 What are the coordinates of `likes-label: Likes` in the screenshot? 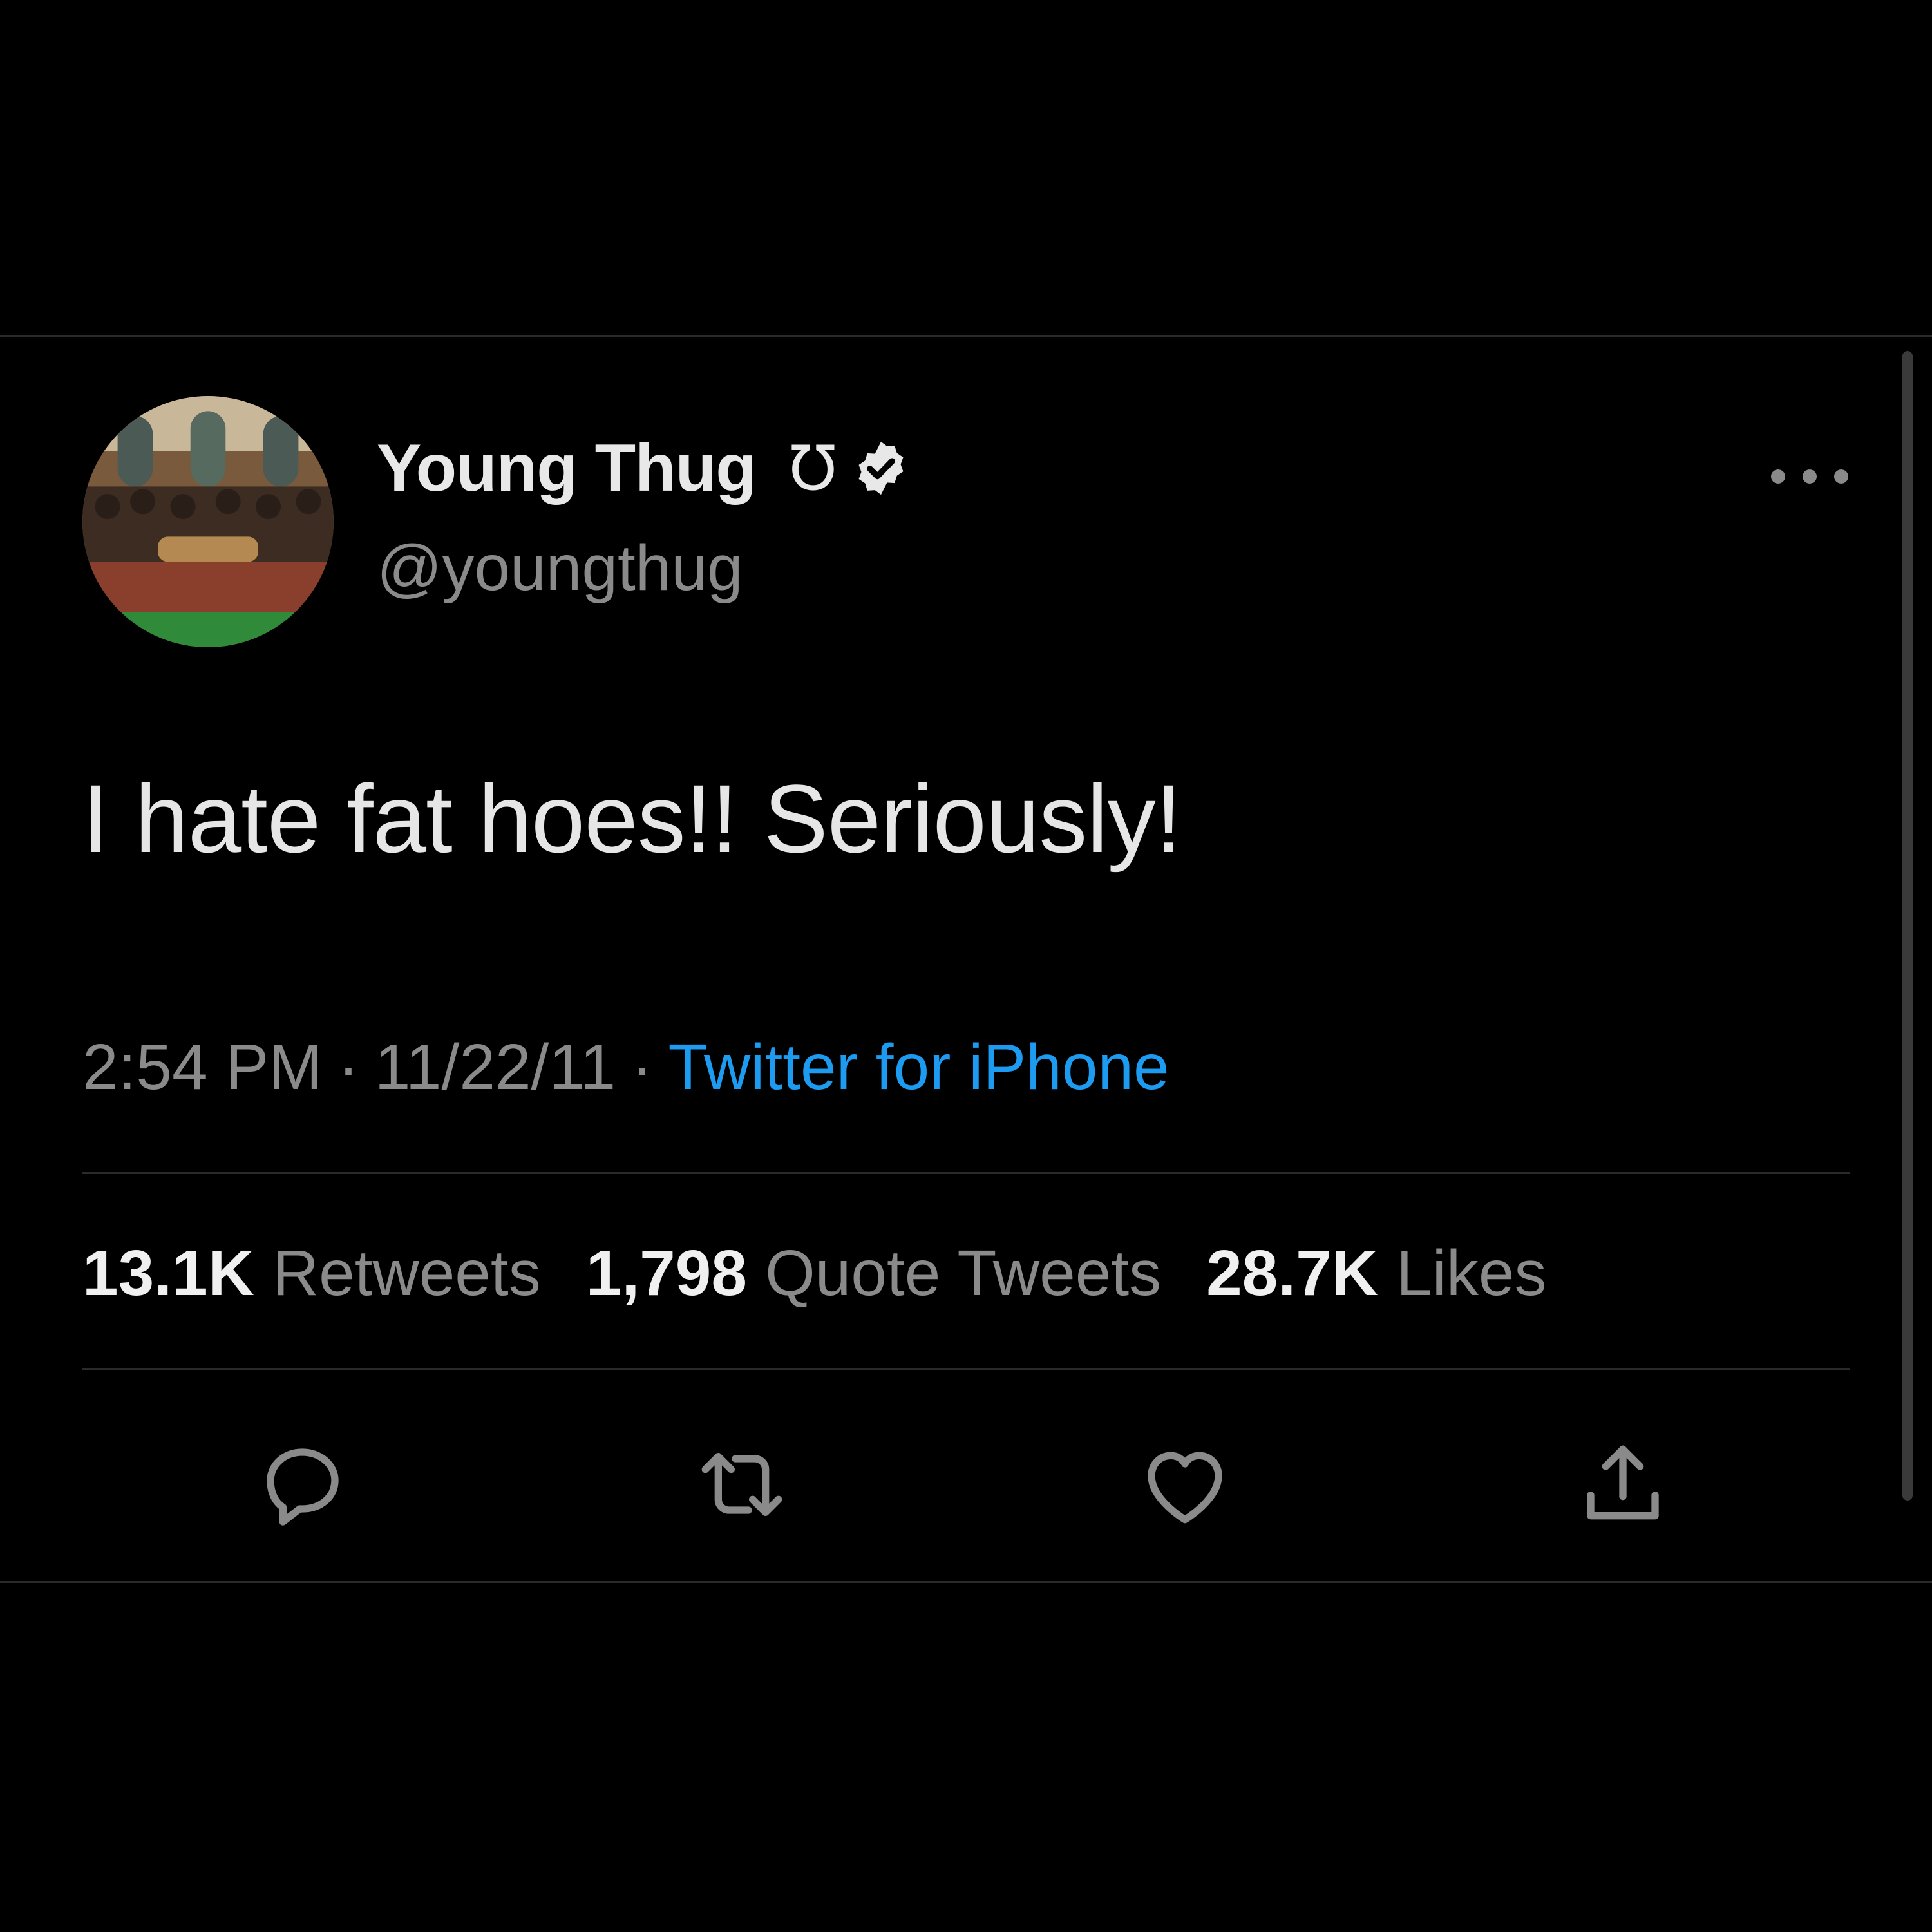 It's located at (1471, 1273).